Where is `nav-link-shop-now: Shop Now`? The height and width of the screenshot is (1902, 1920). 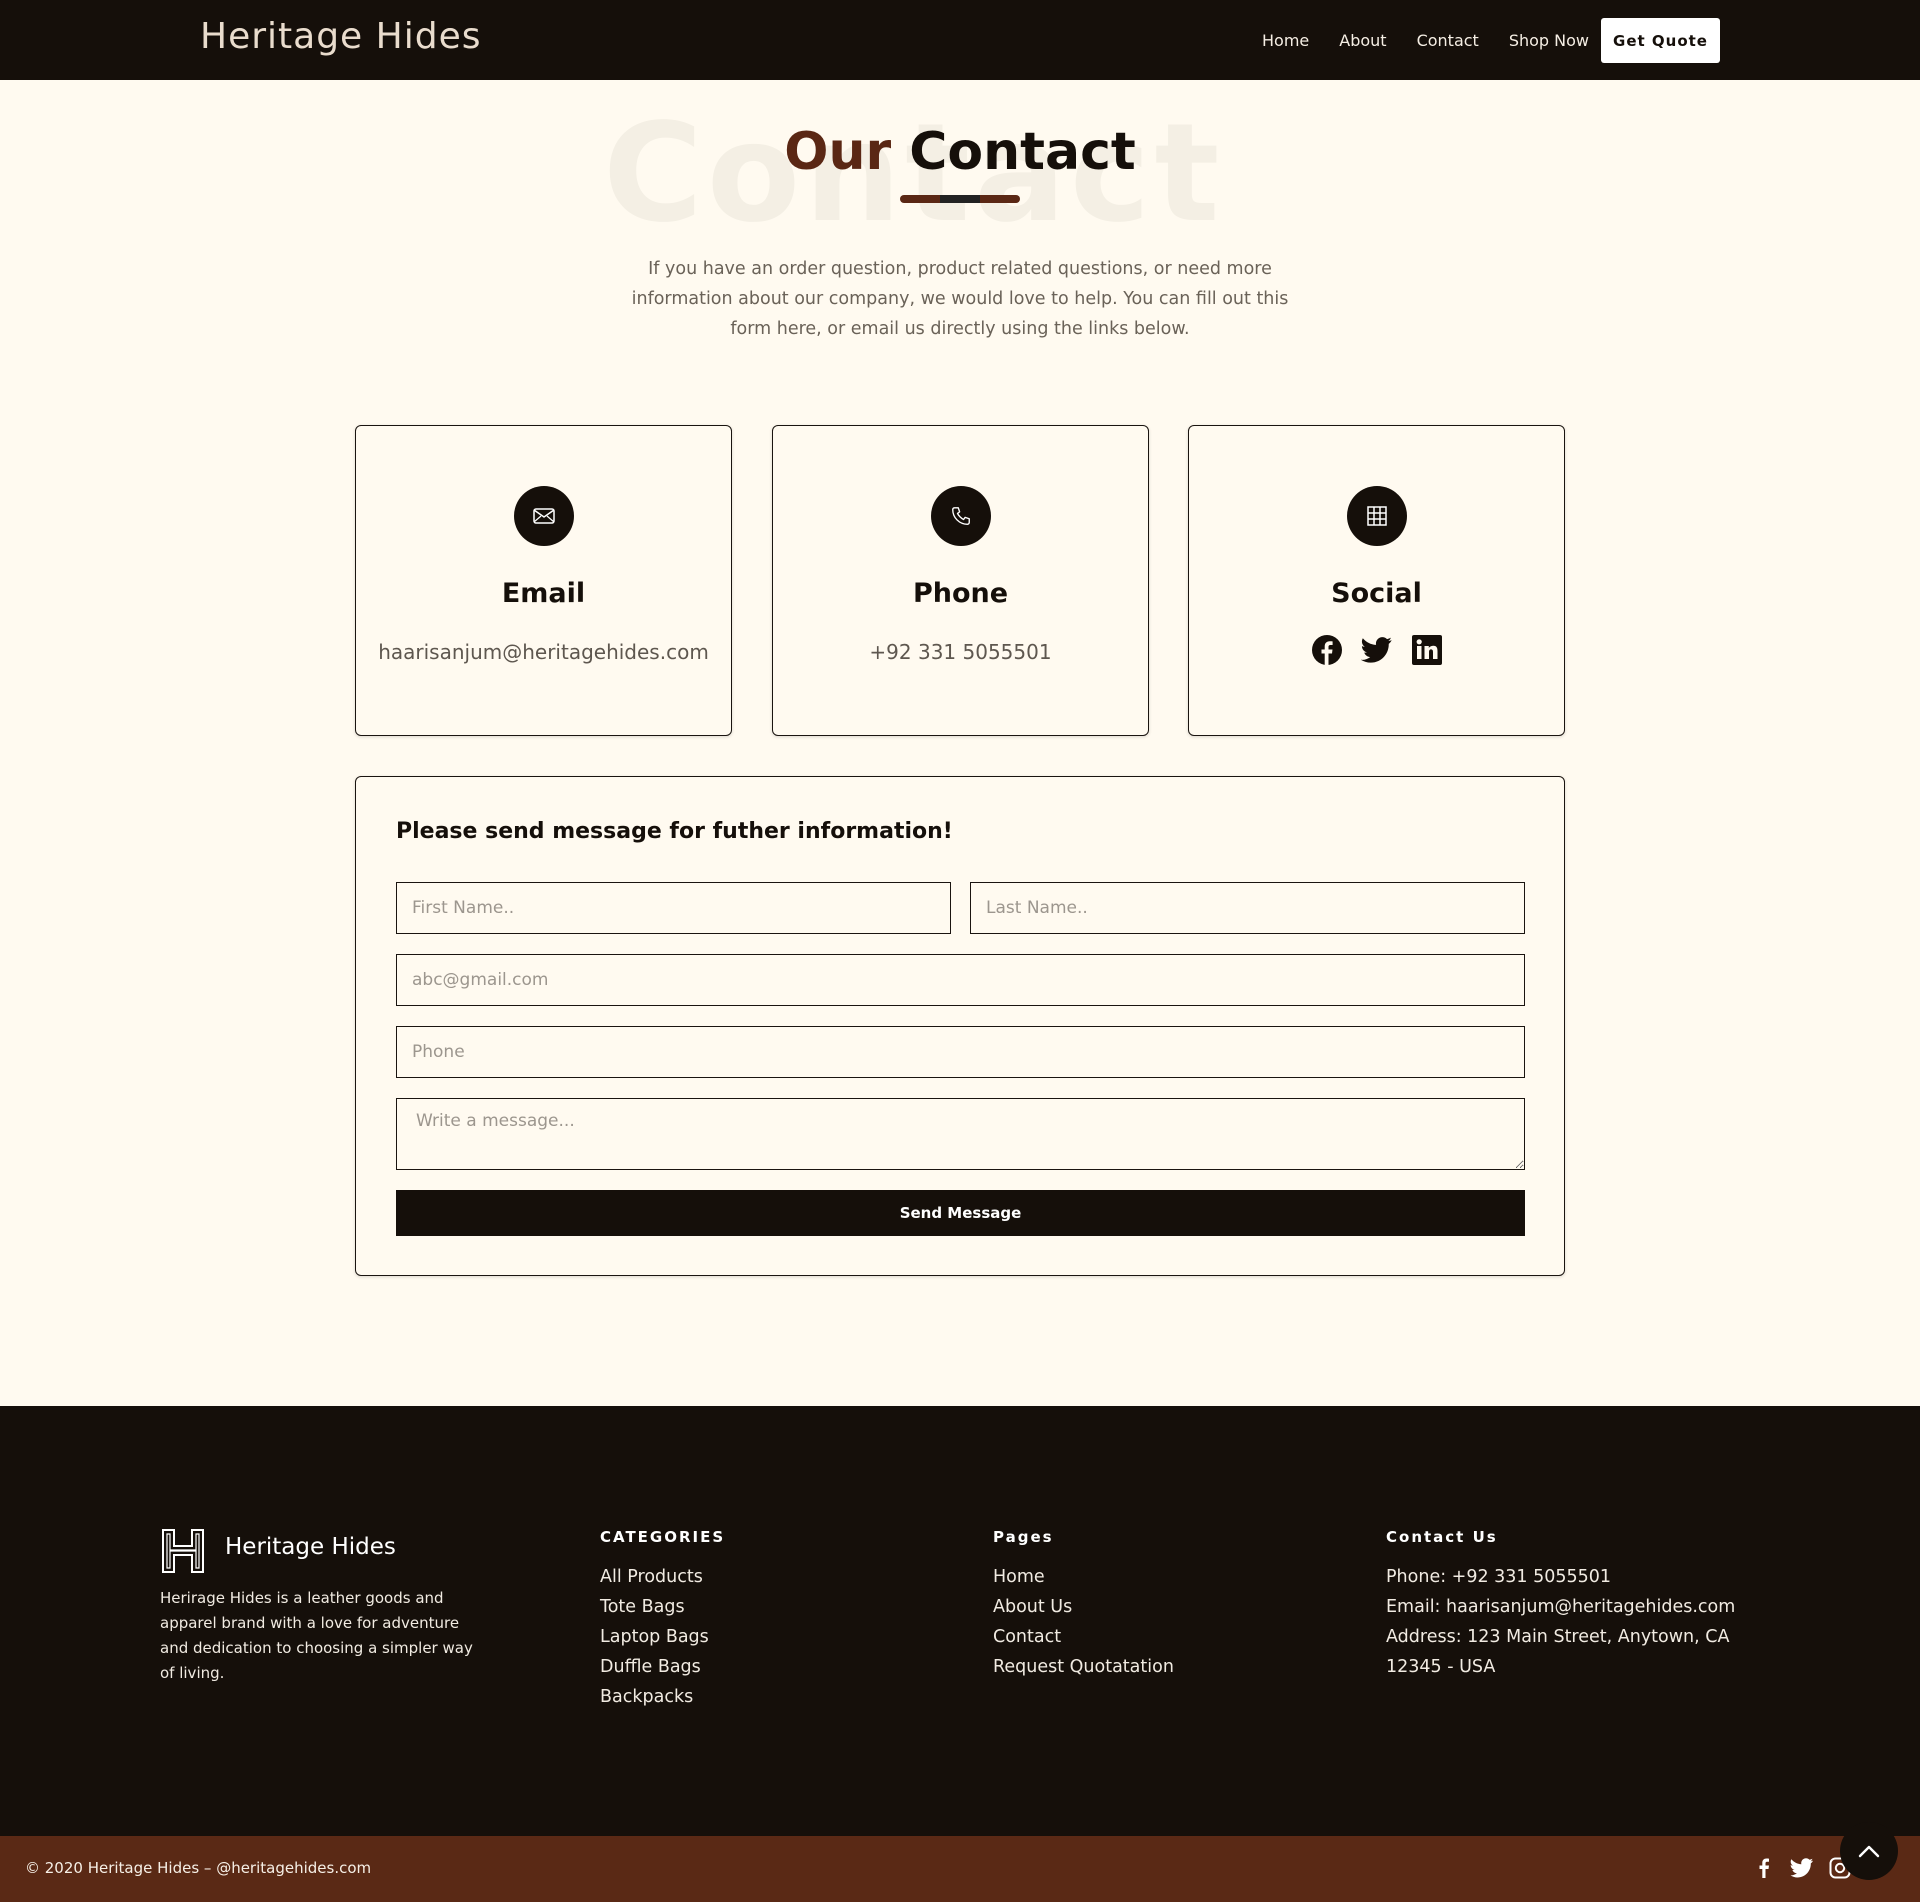
nav-link-shop-now: Shop Now is located at coordinates (1549, 40).